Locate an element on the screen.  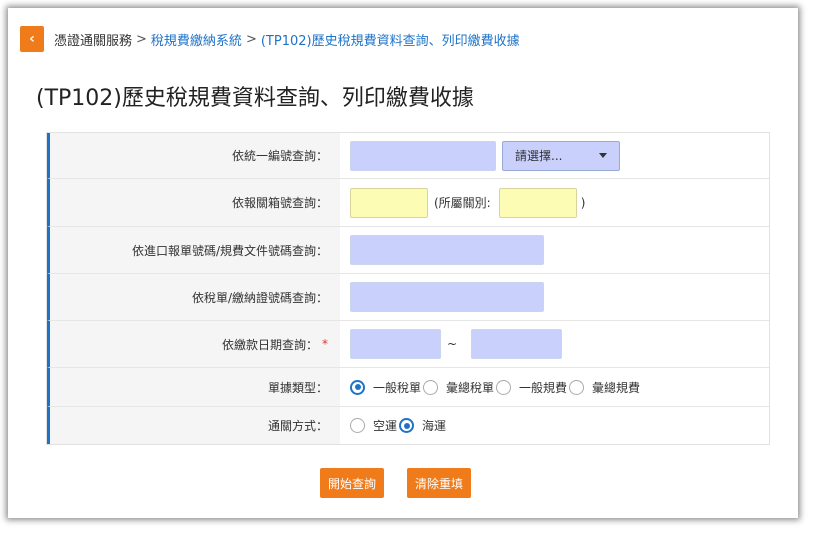
breadcrumb-item-system: 稅規費繳納系統 is located at coordinates (196, 39).